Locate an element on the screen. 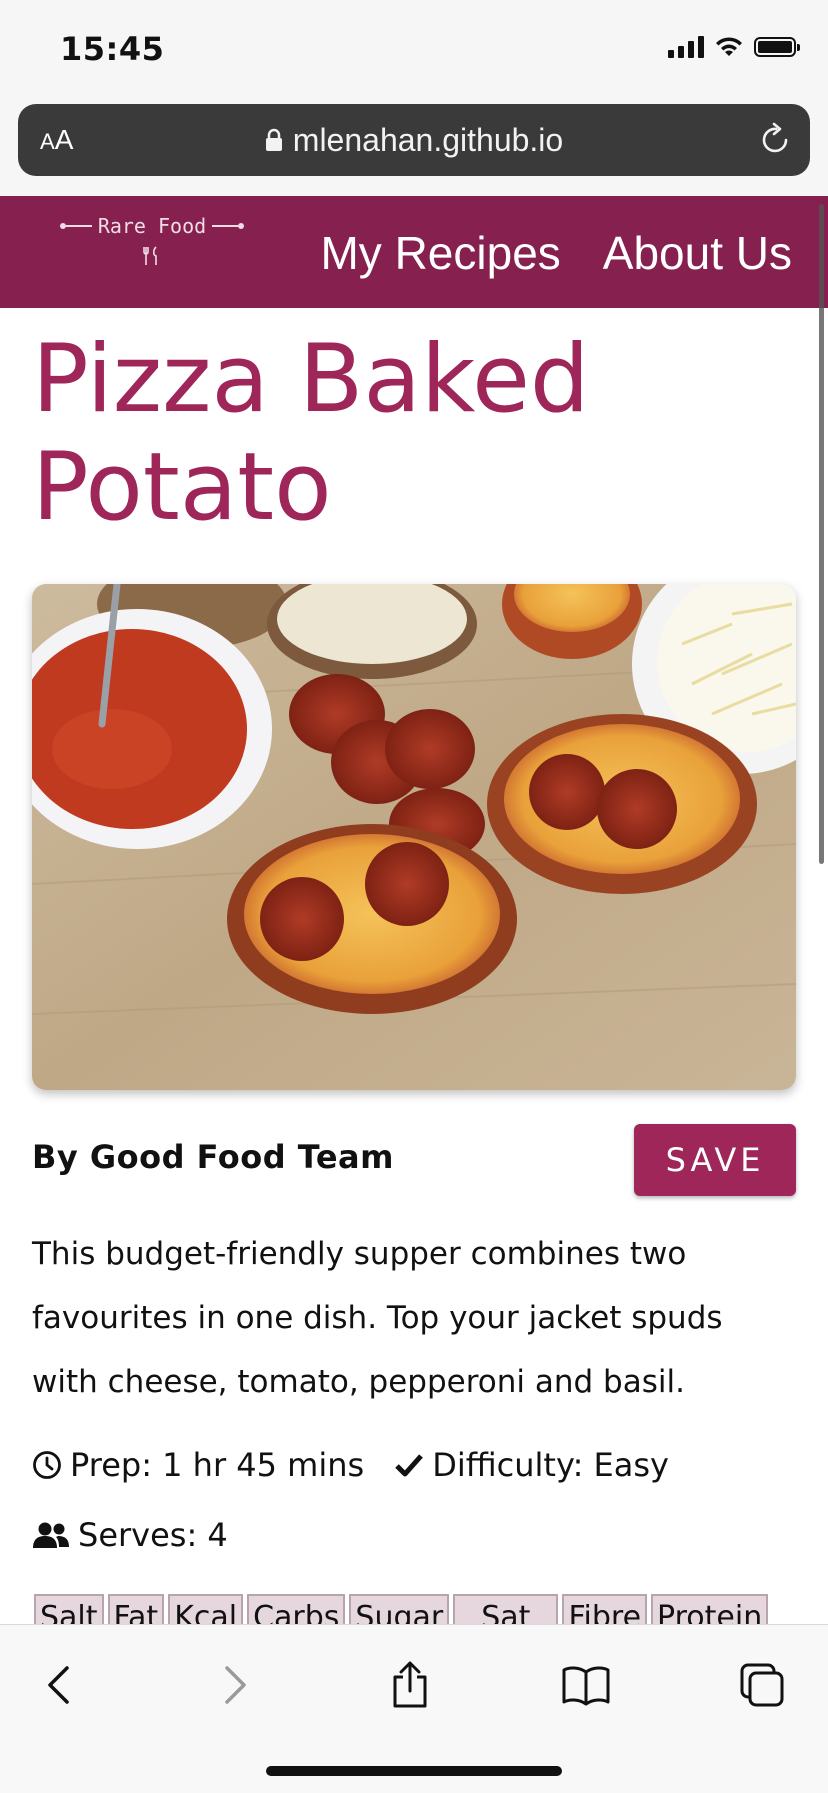 The image size is (828, 1793). recipe-author: By Good Food Team is located at coordinates (213, 1157).